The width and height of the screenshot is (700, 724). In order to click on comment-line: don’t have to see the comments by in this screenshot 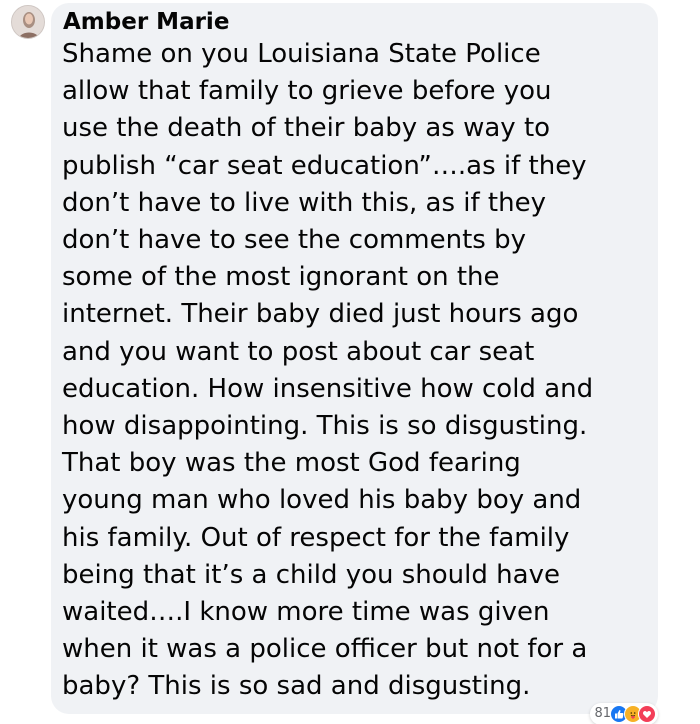, I will do `click(294, 240)`.